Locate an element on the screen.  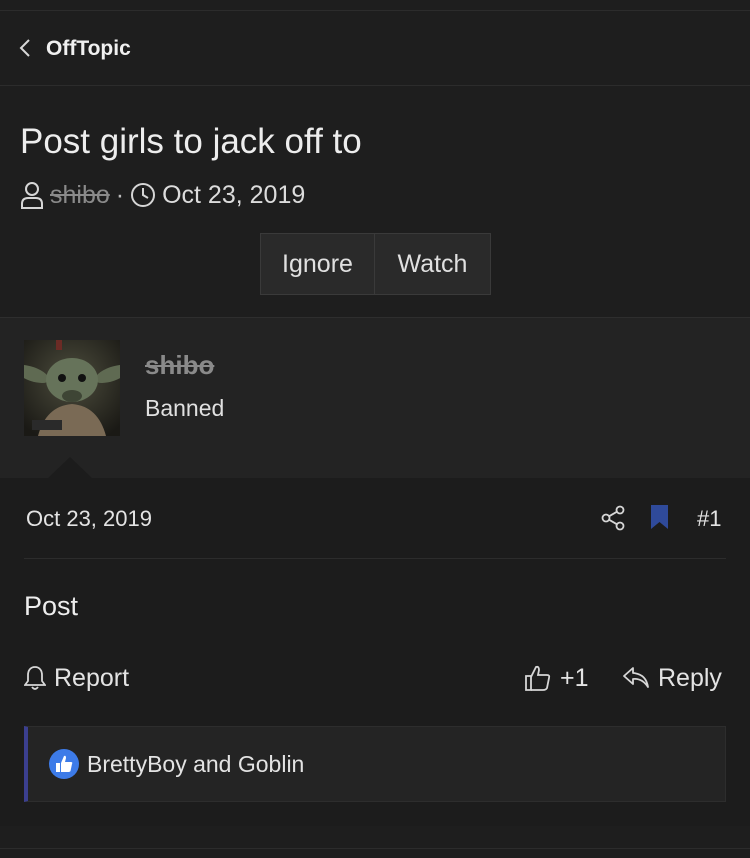
thread-date: Oct 23, 2019 is located at coordinates (233, 195).